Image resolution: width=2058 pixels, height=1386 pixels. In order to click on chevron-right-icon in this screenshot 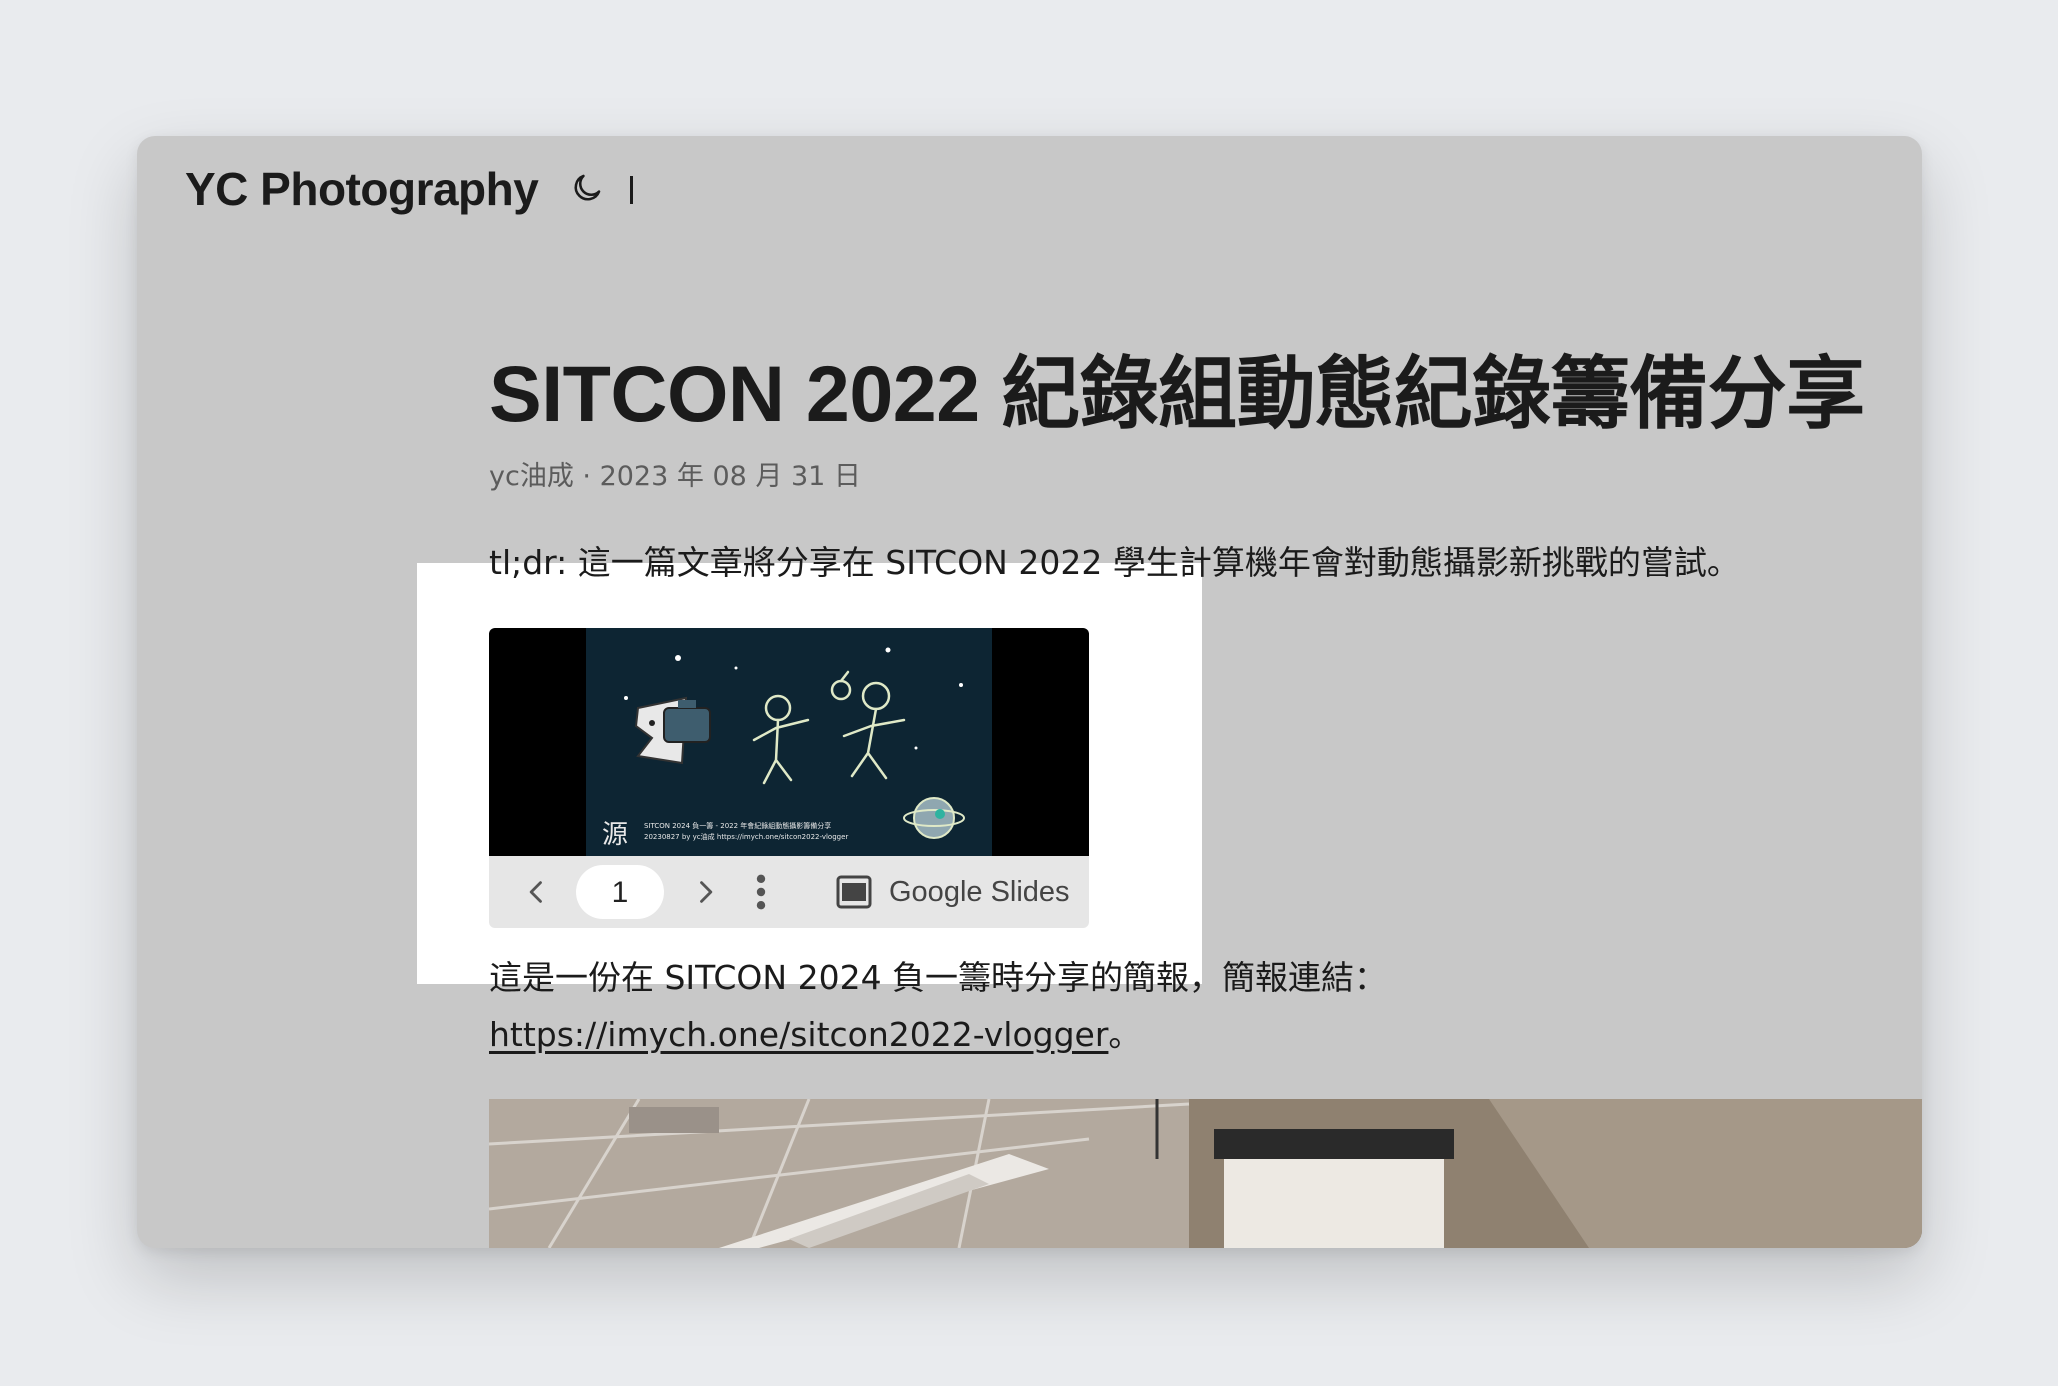, I will do `click(705, 892)`.